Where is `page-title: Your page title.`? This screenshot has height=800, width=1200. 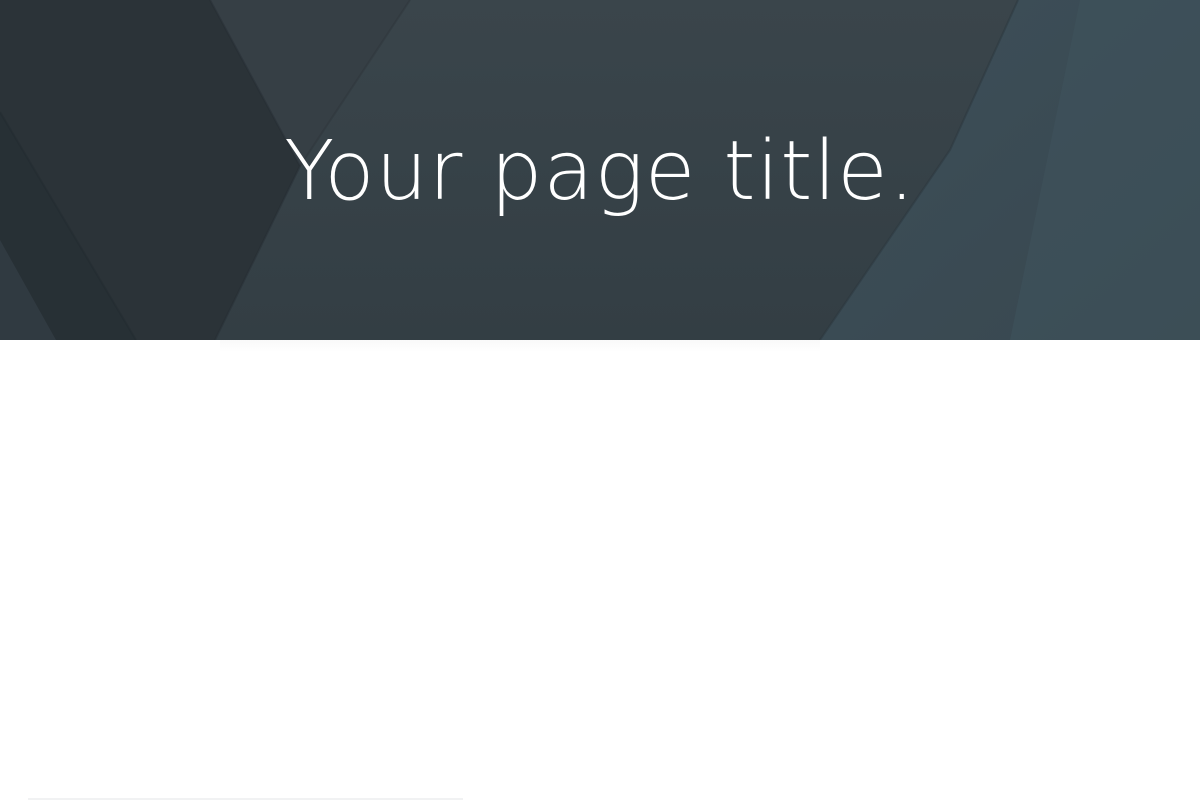
page-title: Your page title. is located at coordinates (600, 171).